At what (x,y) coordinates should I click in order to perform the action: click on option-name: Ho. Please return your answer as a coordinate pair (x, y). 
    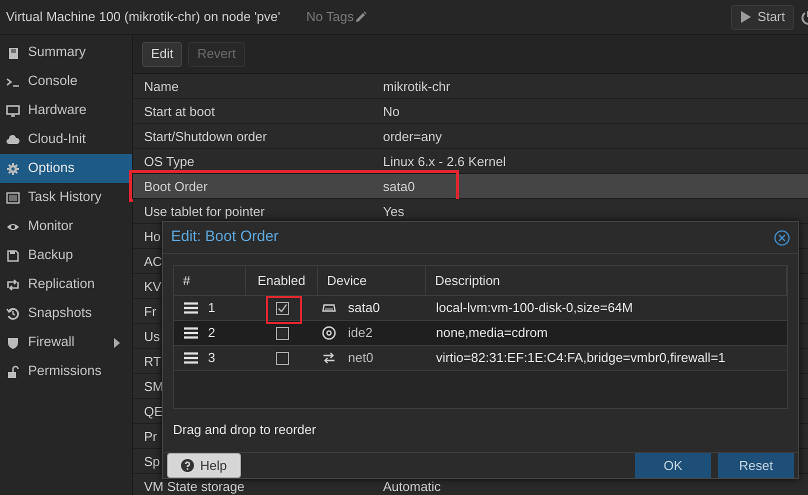
    Looking at the image, I should click on (152, 236).